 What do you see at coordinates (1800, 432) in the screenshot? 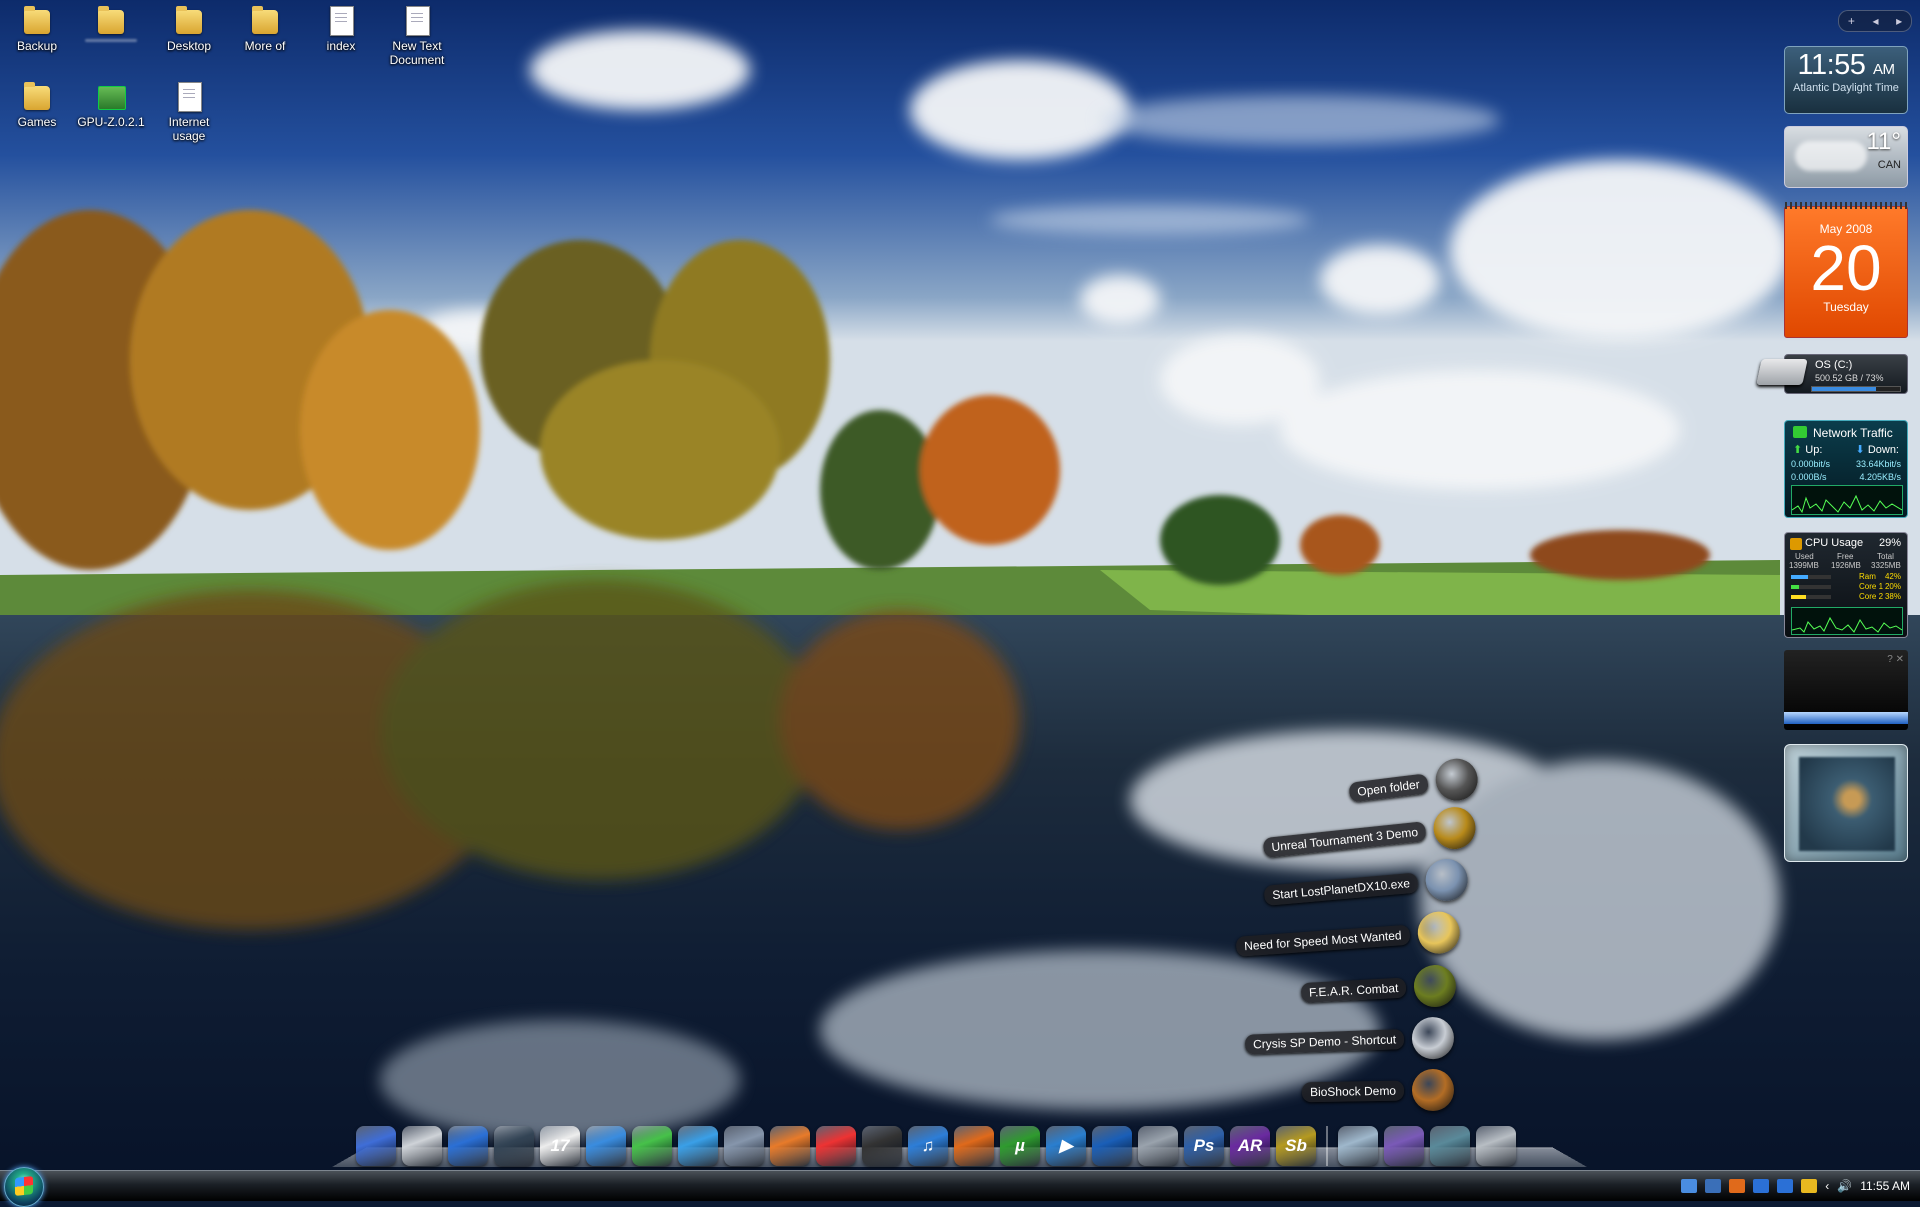
I see `network-icon` at bounding box center [1800, 432].